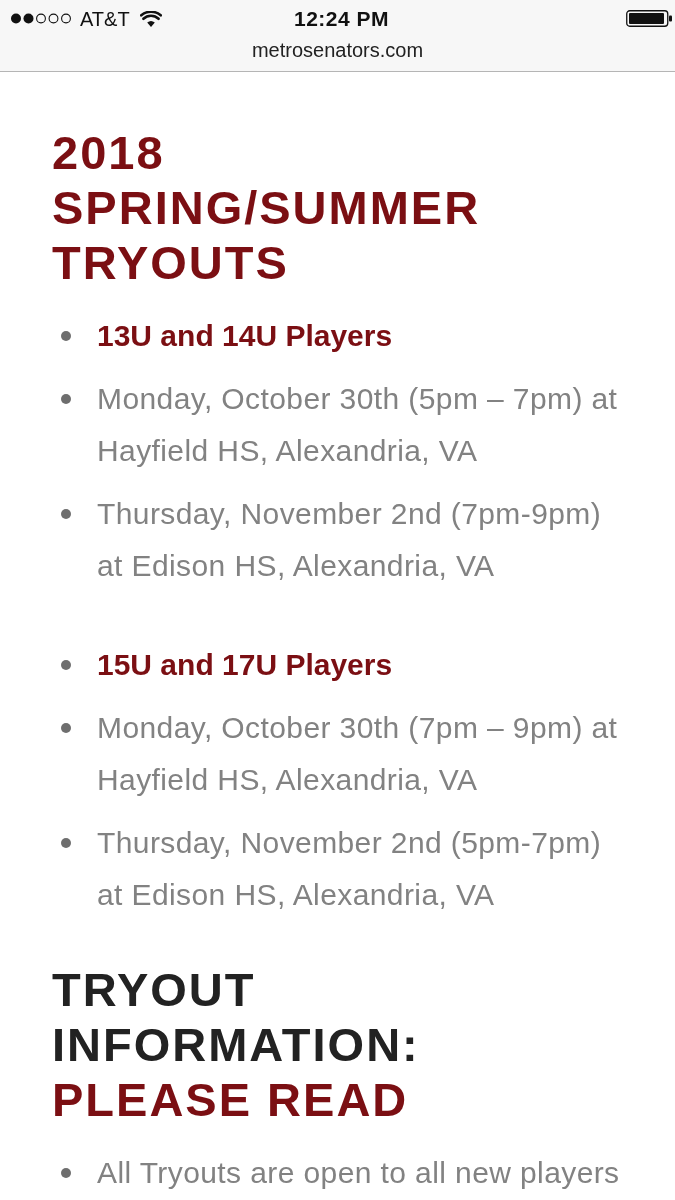  What do you see at coordinates (649, 18) in the screenshot?
I see `battery-icon` at bounding box center [649, 18].